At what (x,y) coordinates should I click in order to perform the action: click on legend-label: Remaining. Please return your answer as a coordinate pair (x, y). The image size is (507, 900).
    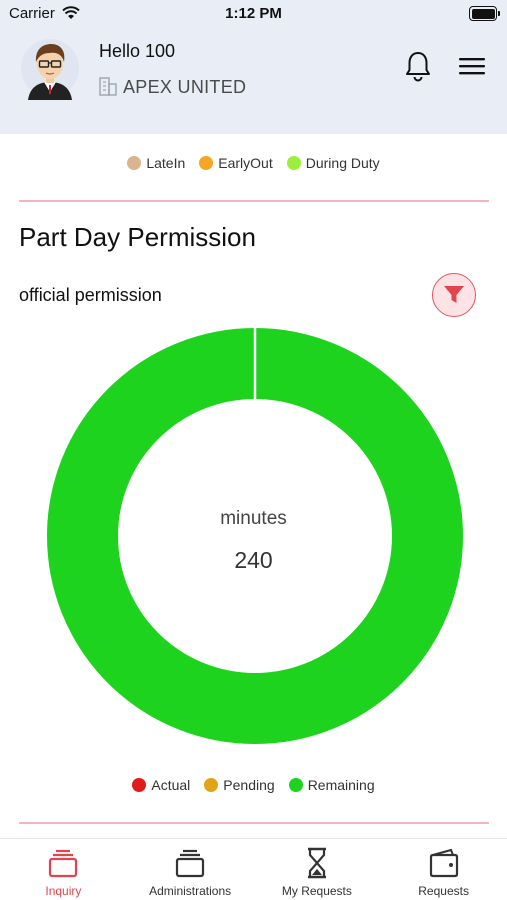
    Looking at the image, I should click on (341, 785).